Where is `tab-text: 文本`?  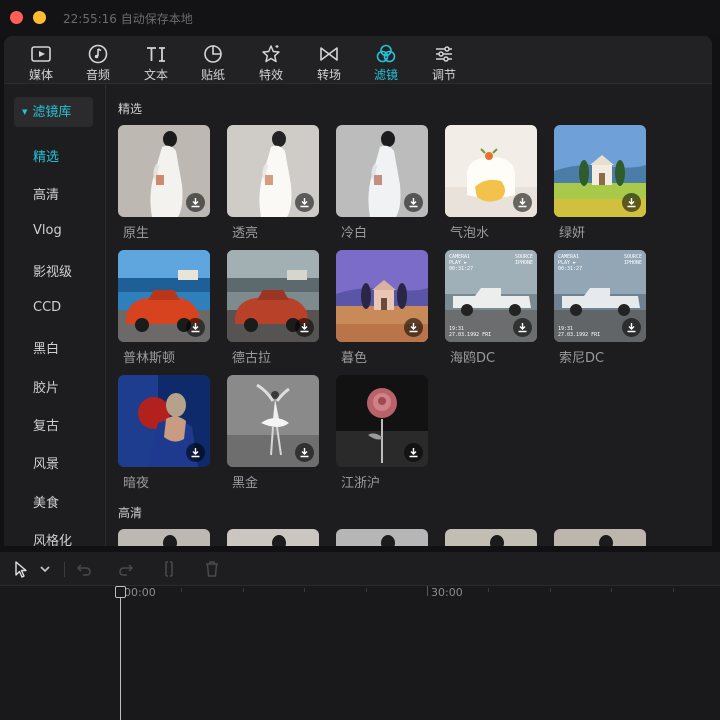
tab-text: 文本 is located at coordinates (156, 61).